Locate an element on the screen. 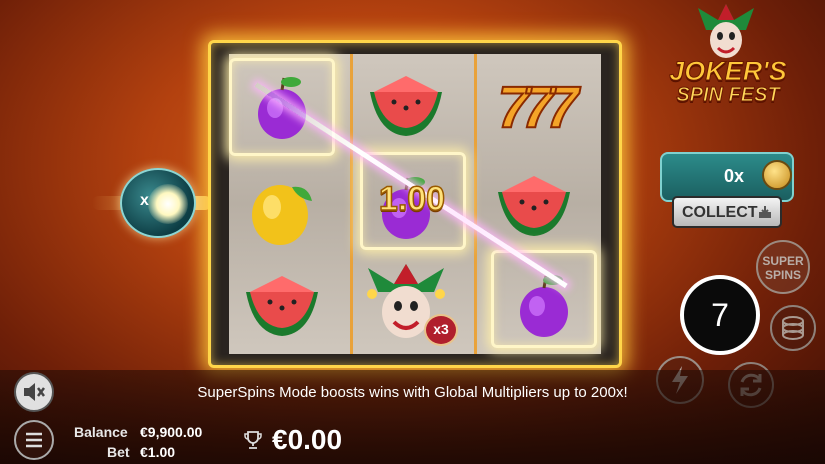 This screenshot has width=825, height=464. game-logo: JOKER'S SPIN FEST is located at coordinates (728, 64).